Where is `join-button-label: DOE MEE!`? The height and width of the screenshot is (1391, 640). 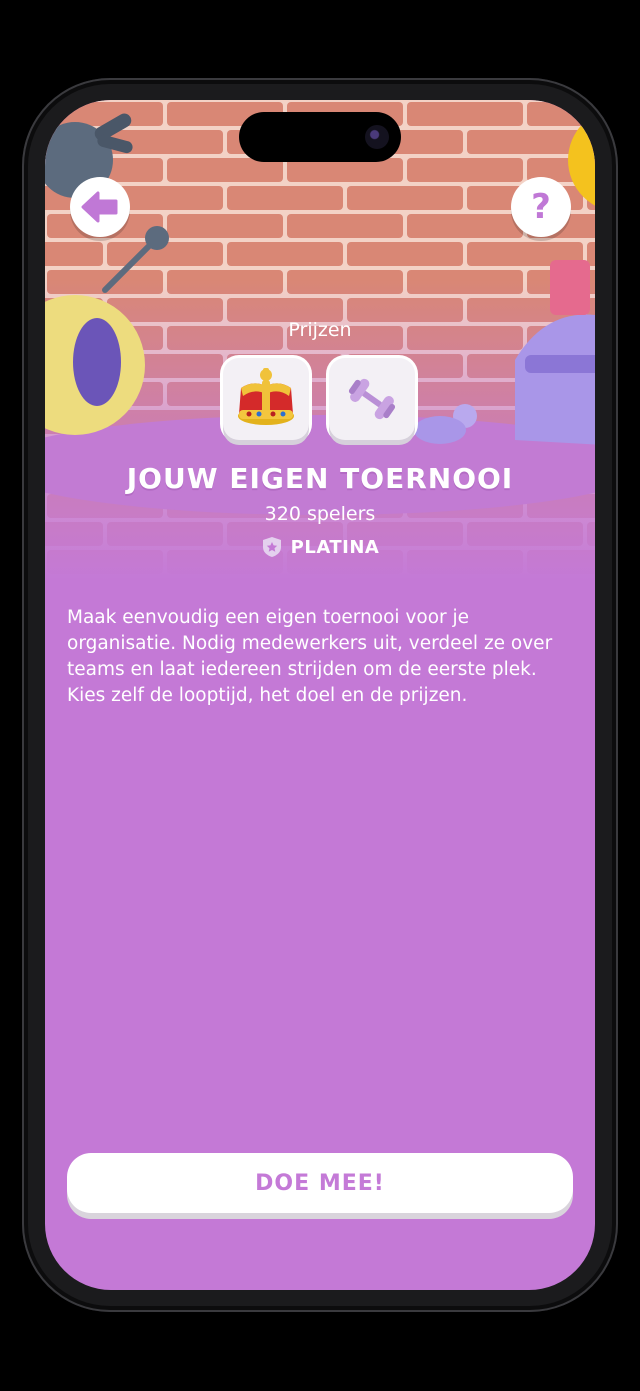
join-button-label: DOE MEE! is located at coordinates (320, 1183).